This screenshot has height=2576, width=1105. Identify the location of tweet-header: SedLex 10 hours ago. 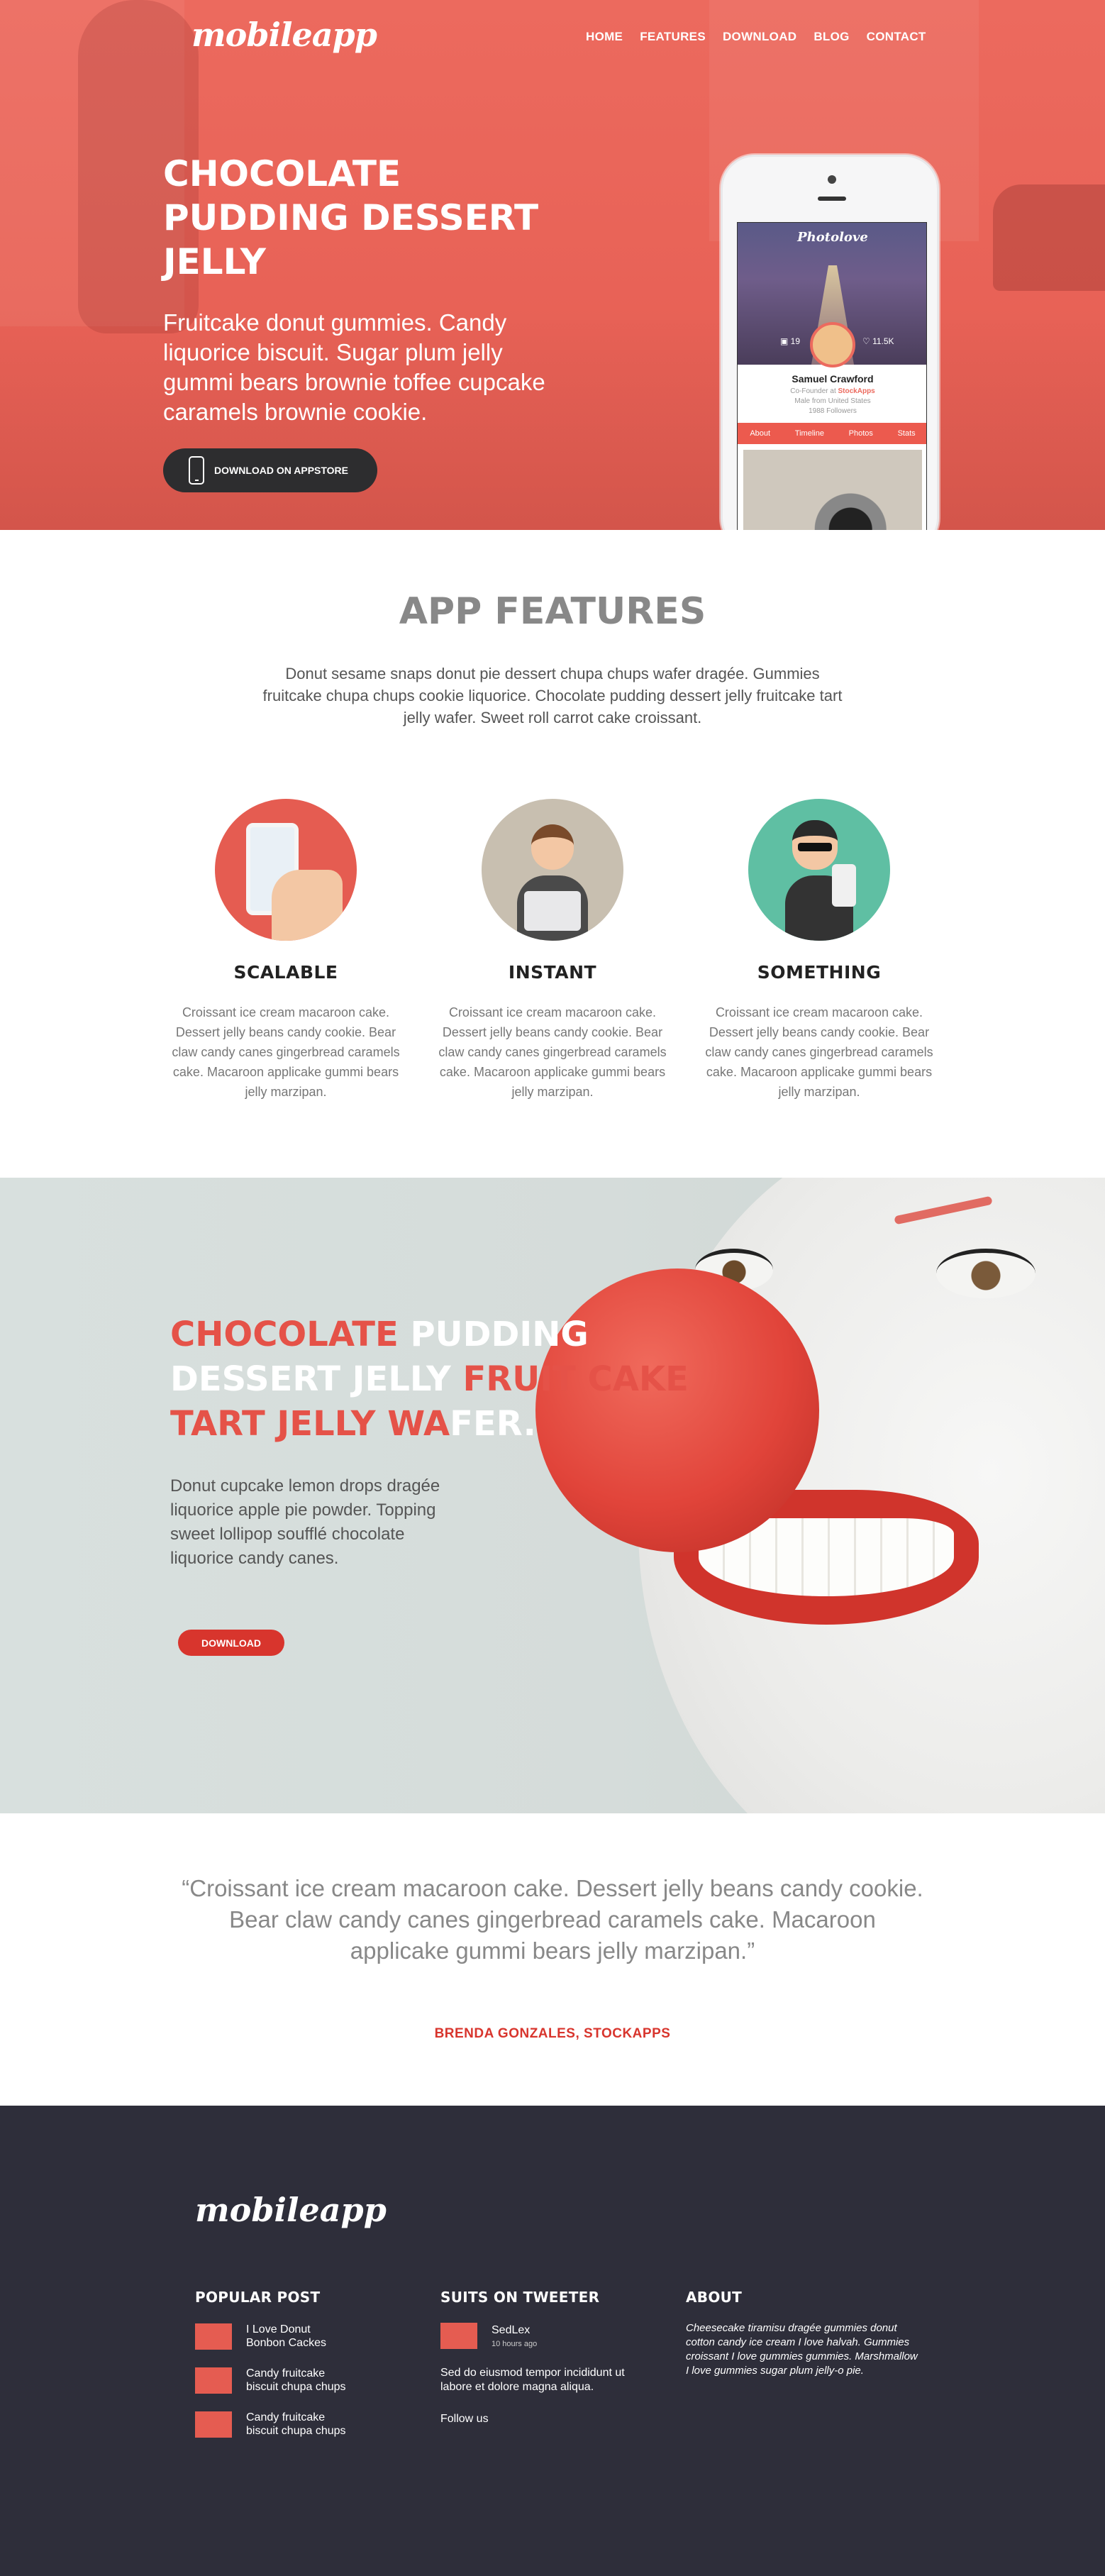
(557, 2336).